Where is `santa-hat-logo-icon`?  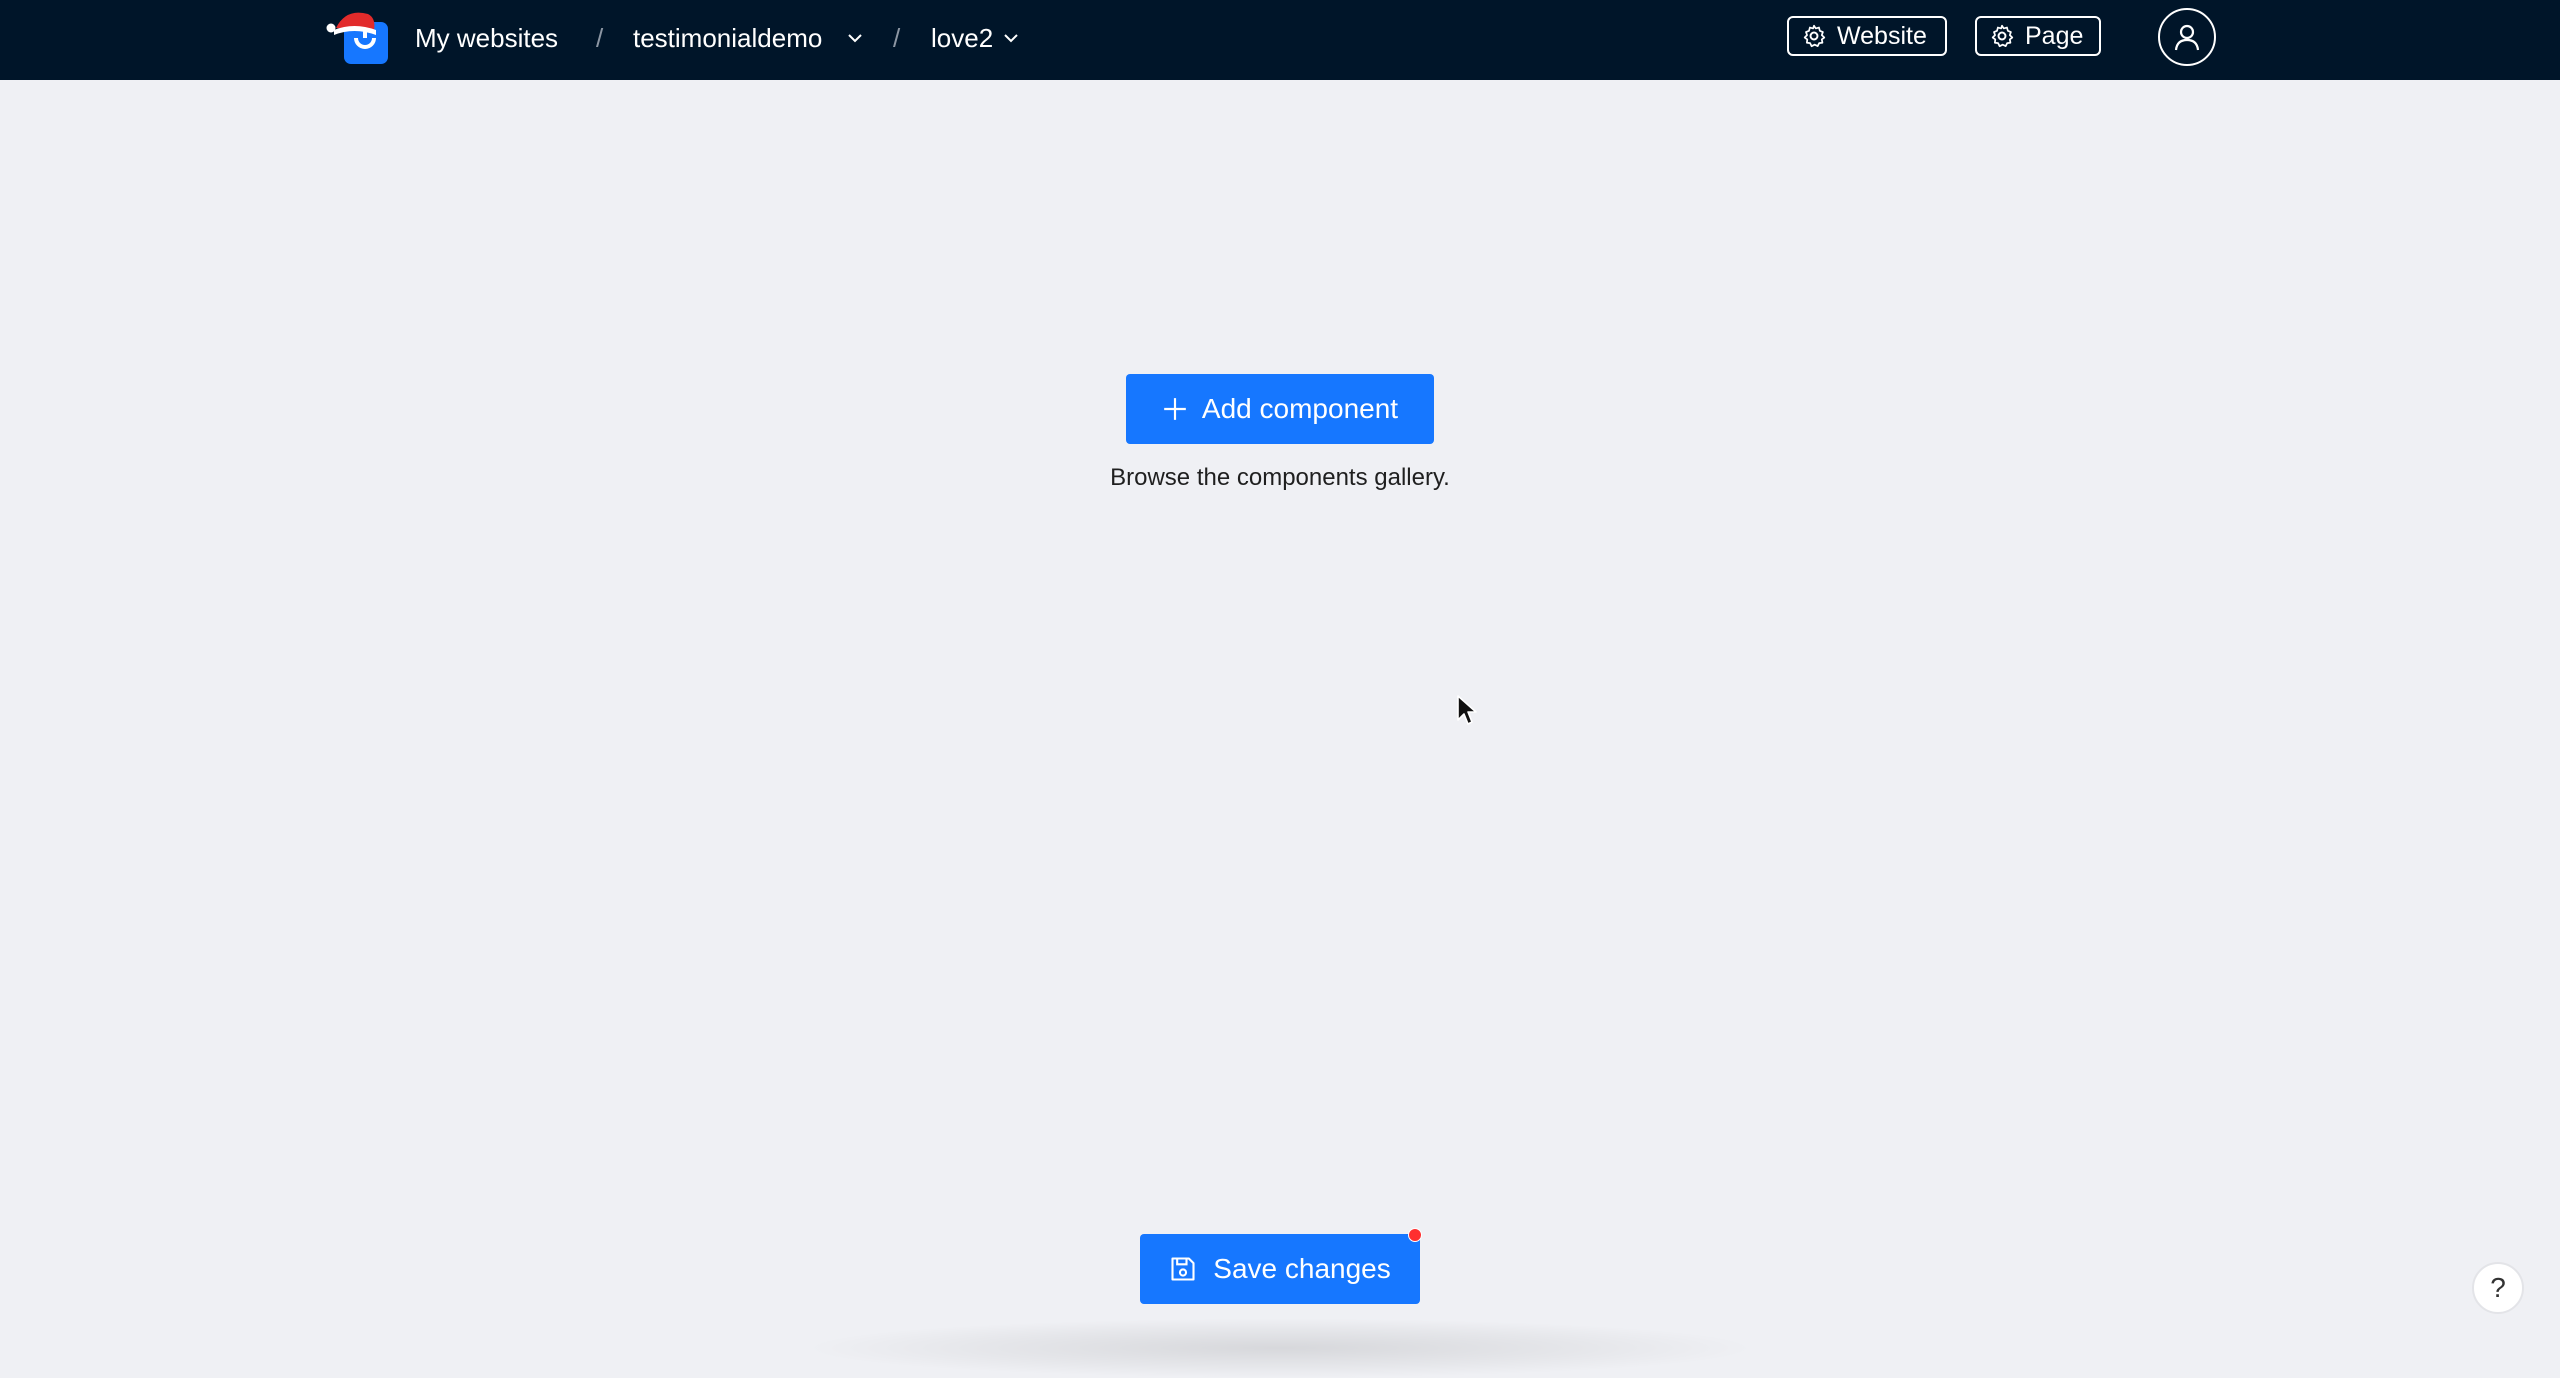 santa-hat-logo-icon is located at coordinates (357, 36).